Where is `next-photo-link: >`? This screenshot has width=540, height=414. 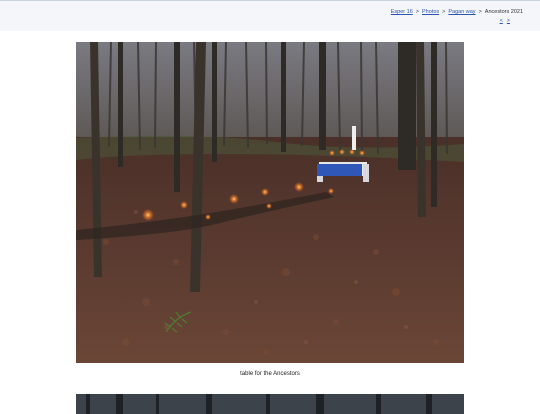
next-photo-link: > is located at coordinates (508, 21).